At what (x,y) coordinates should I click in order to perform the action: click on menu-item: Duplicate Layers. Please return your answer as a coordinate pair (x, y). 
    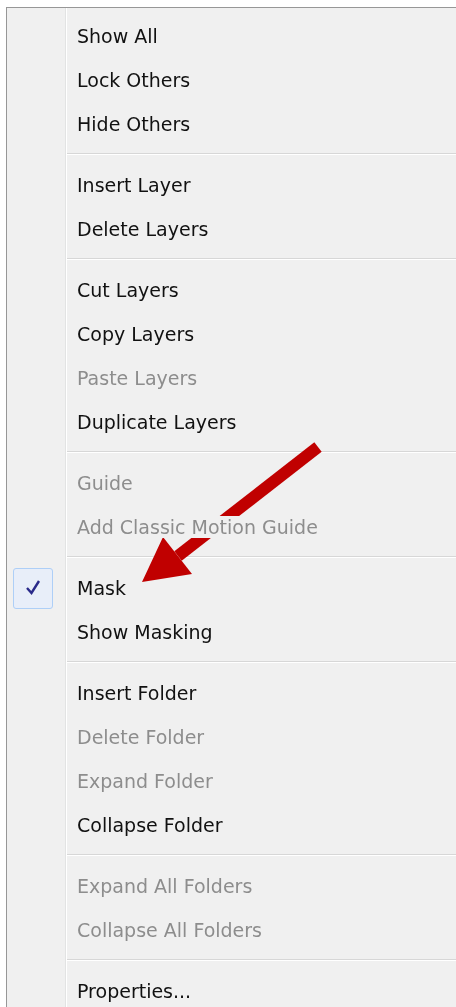
    Looking at the image, I should click on (157, 422).